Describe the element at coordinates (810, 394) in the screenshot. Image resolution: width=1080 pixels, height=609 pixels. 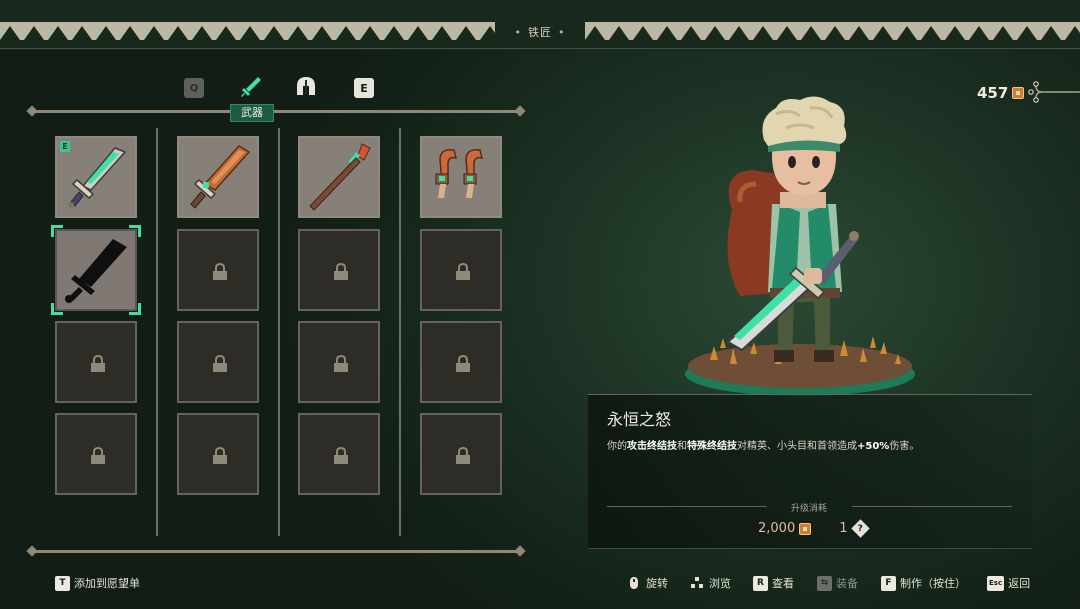
I see `panel-top-line` at that location.